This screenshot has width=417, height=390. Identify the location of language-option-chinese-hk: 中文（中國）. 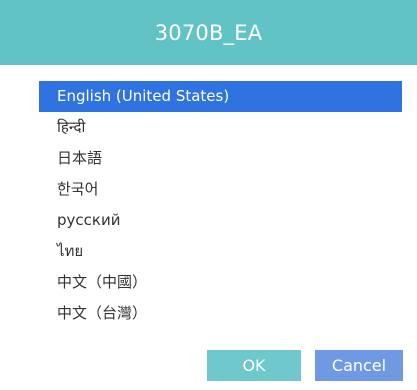
(220, 282).